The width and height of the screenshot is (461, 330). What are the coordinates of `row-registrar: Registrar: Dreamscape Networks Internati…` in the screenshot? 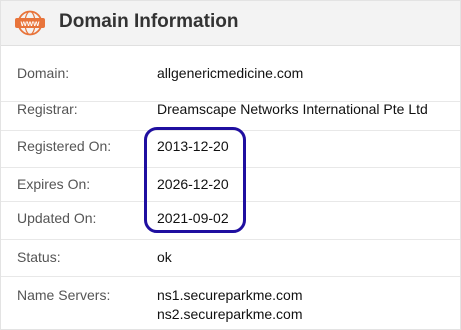 It's located at (230, 116).